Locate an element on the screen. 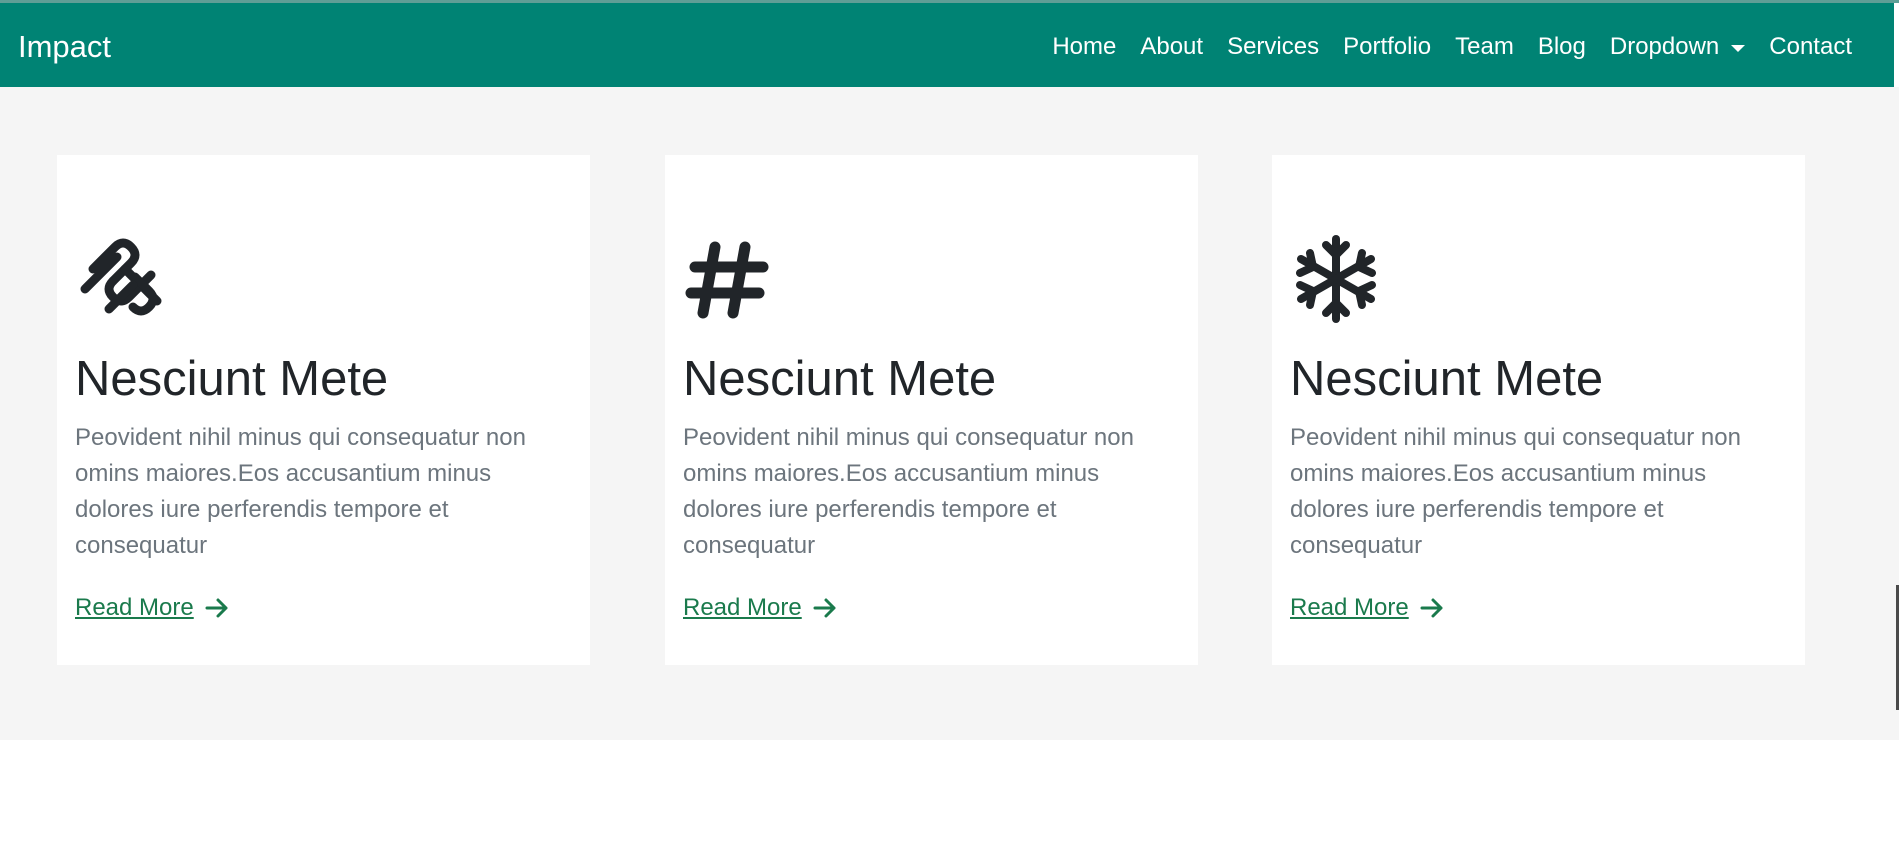 This screenshot has width=1899, height=843. brand-logo: Impact is located at coordinates (64, 47).